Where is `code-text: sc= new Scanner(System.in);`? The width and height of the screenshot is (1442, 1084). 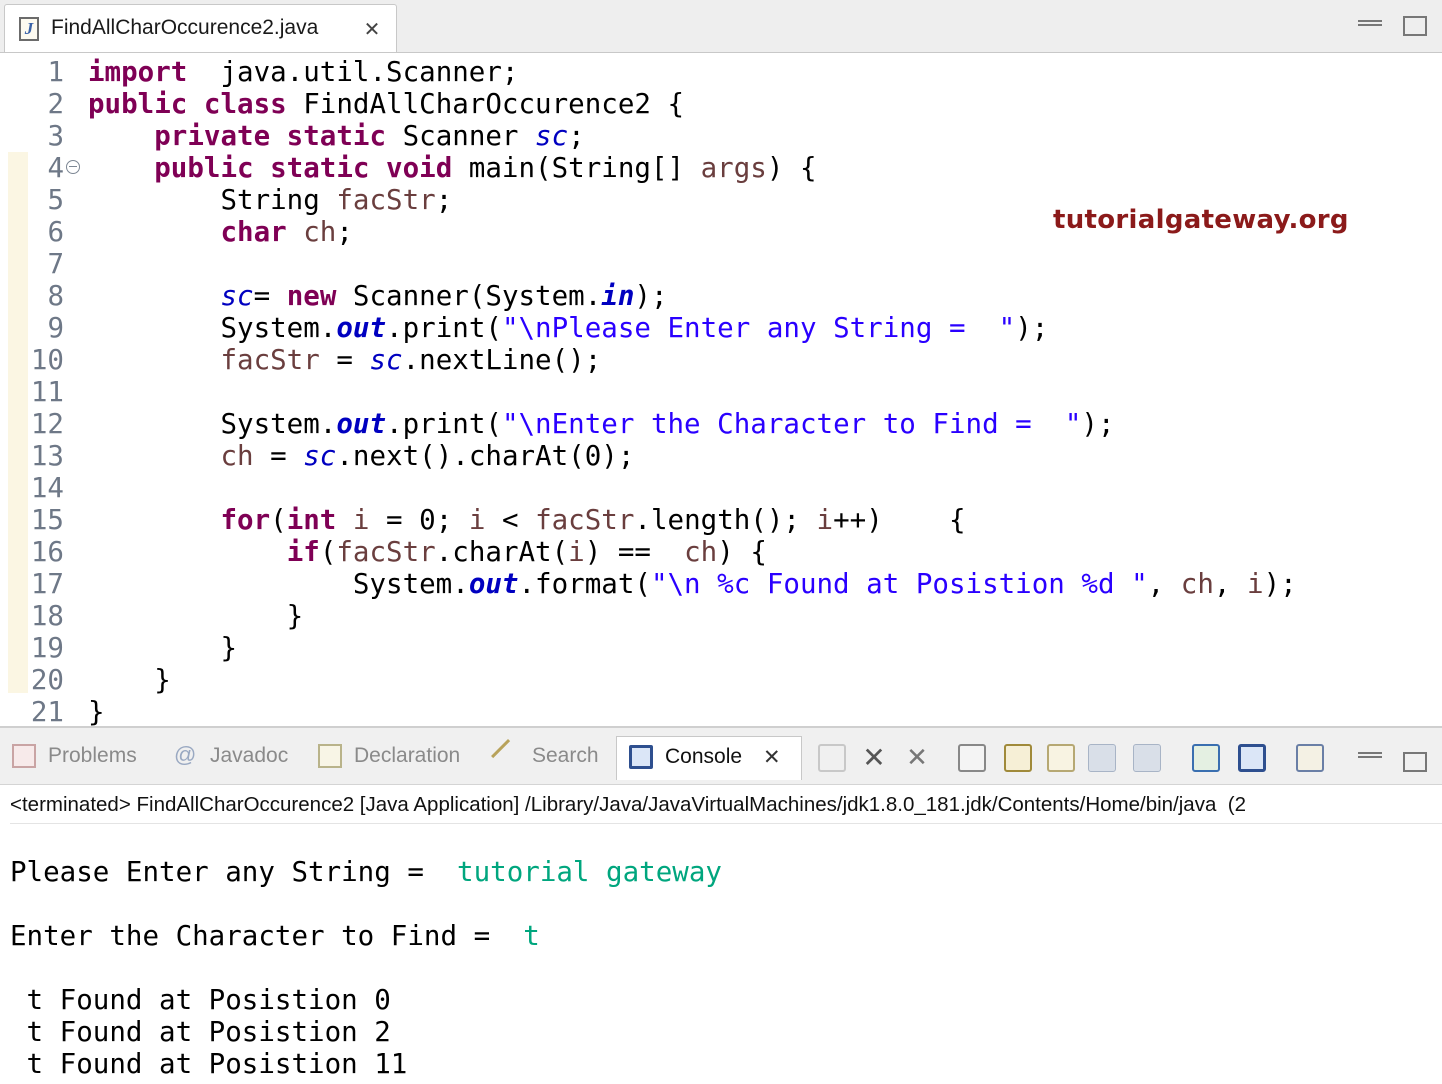 code-text: sc= new Scanner(System.in); is located at coordinates (377, 296).